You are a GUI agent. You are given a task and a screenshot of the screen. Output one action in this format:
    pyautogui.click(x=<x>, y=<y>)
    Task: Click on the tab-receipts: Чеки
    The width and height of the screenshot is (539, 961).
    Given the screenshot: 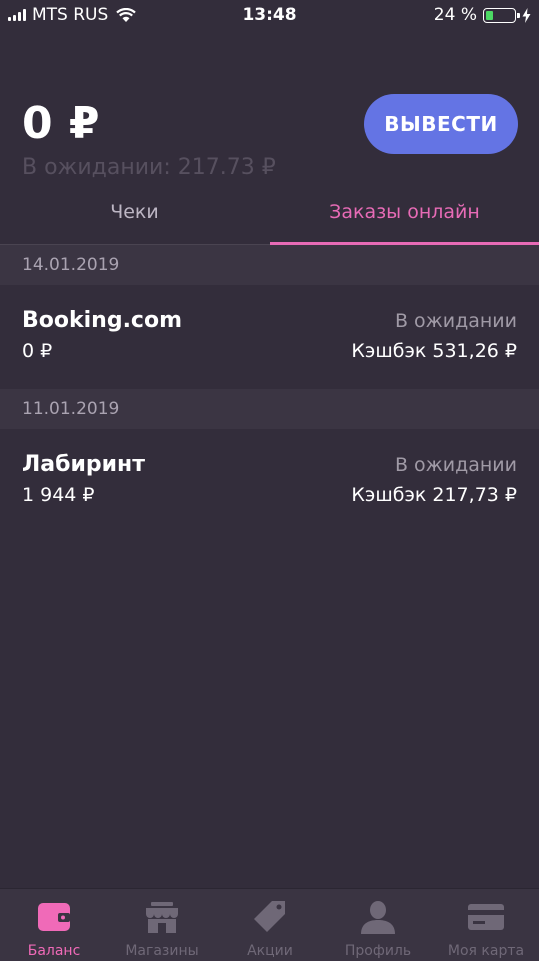 What is the action you would take?
    pyautogui.click(x=134, y=217)
    